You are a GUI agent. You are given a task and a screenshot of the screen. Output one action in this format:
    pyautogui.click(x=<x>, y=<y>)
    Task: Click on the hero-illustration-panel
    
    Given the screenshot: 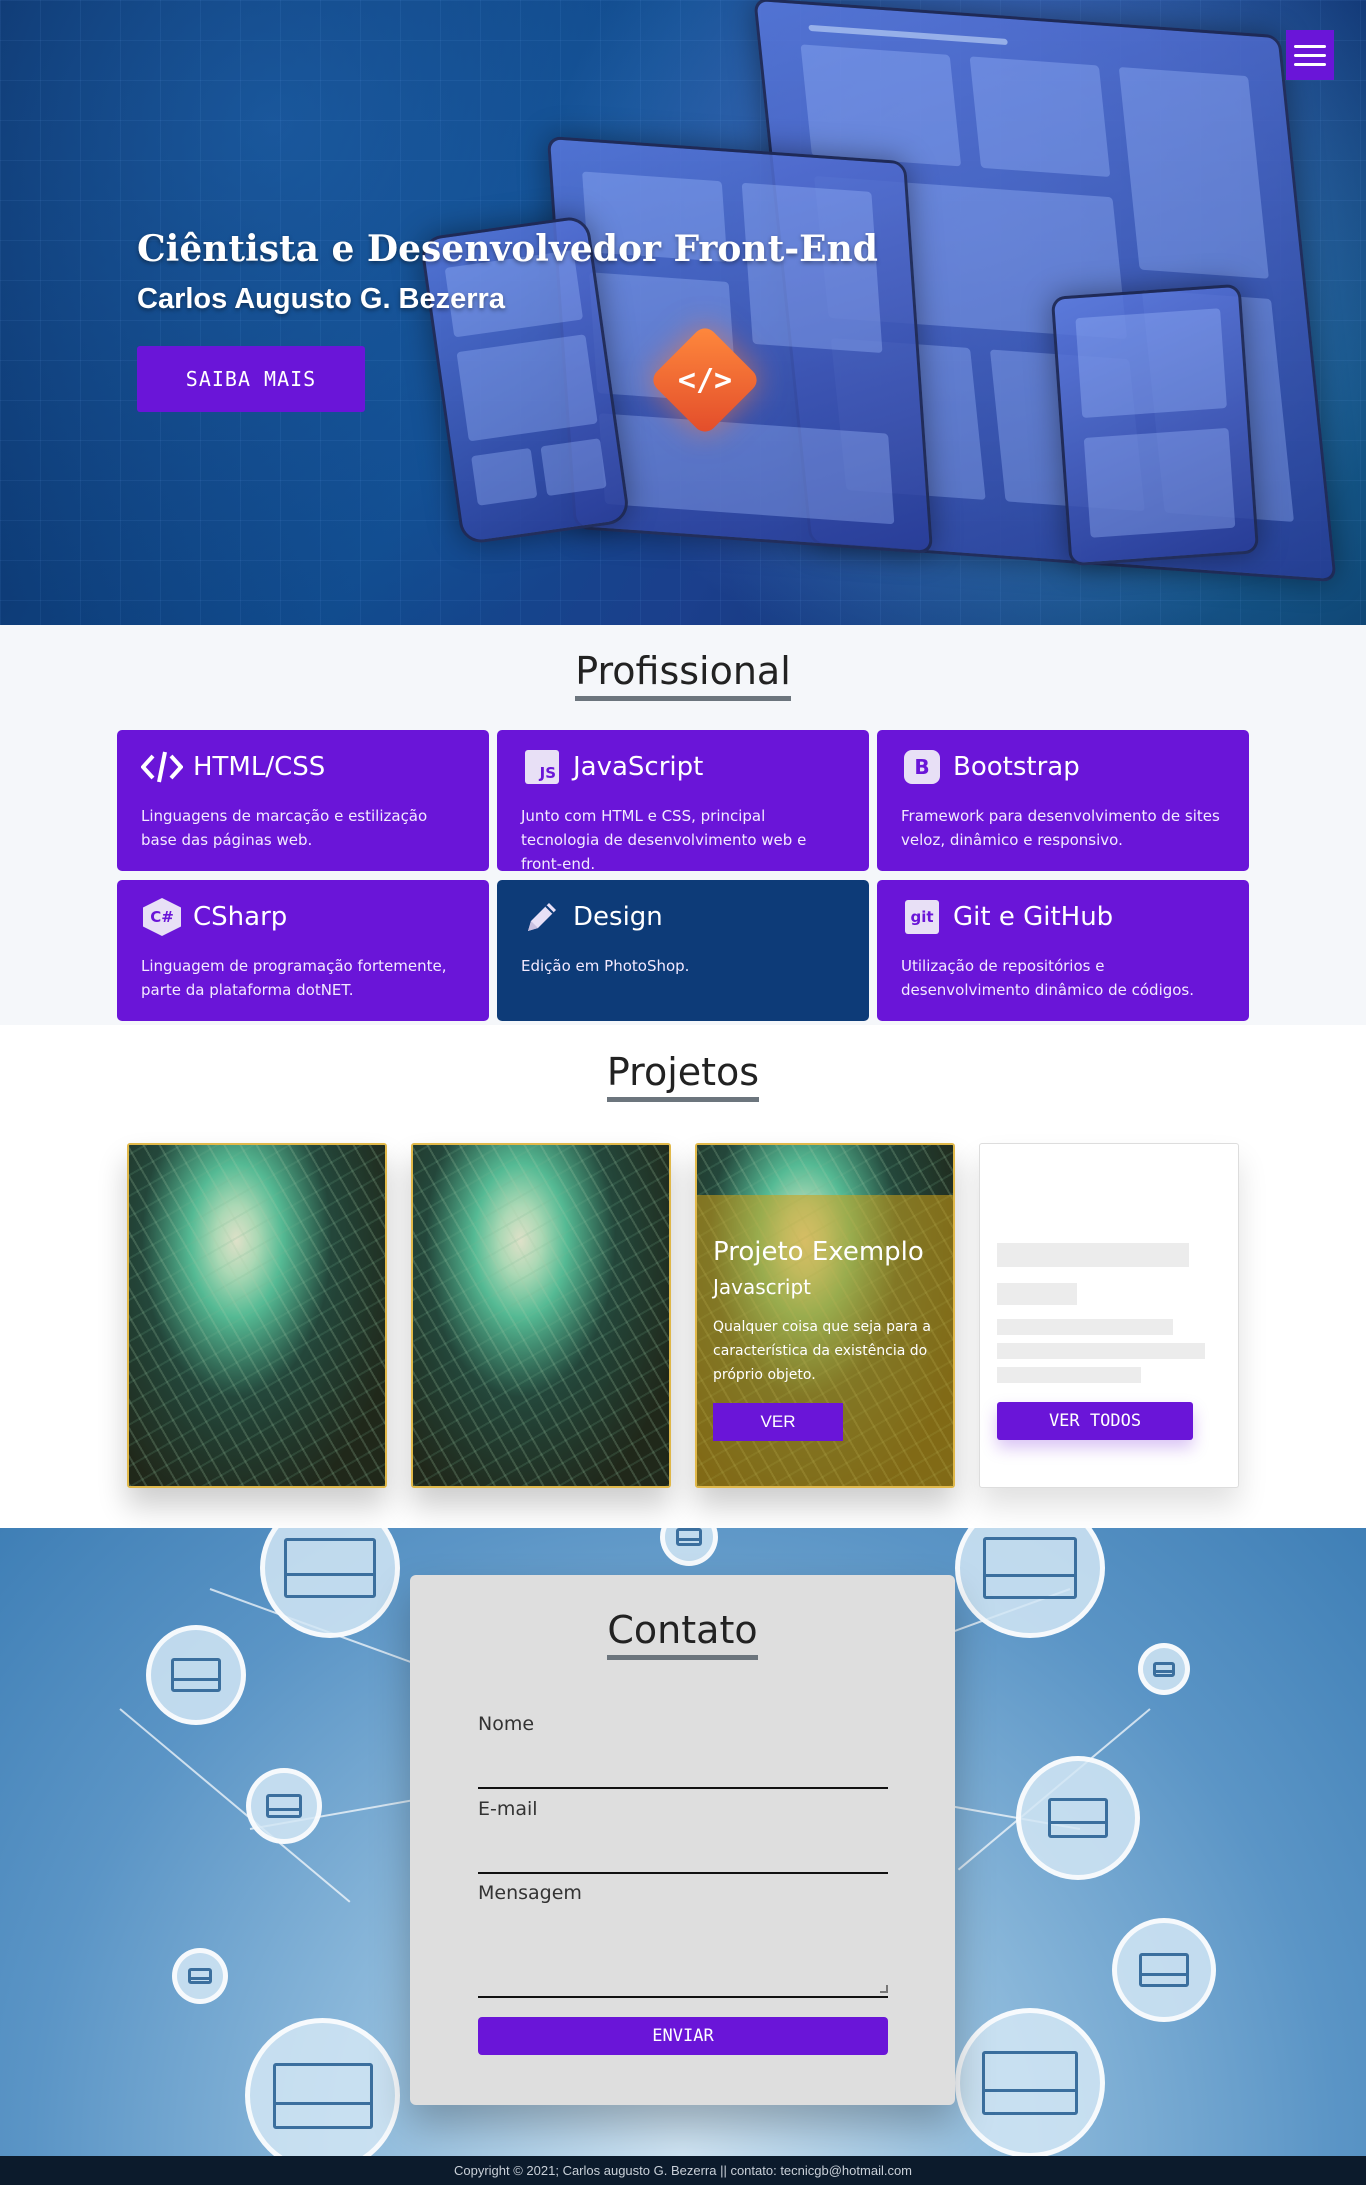 What is the action you would take?
    pyautogui.click(x=1155, y=425)
    